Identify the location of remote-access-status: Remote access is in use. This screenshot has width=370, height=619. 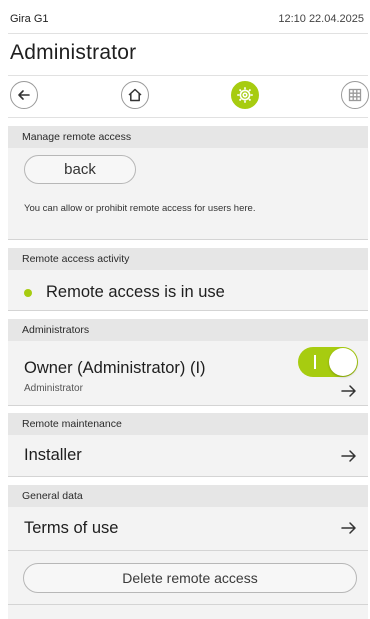
(135, 292).